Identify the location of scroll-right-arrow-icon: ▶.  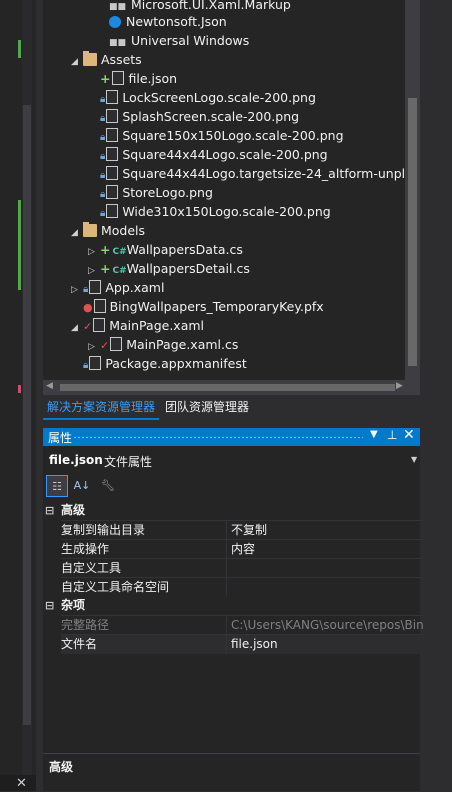
(399, 386).